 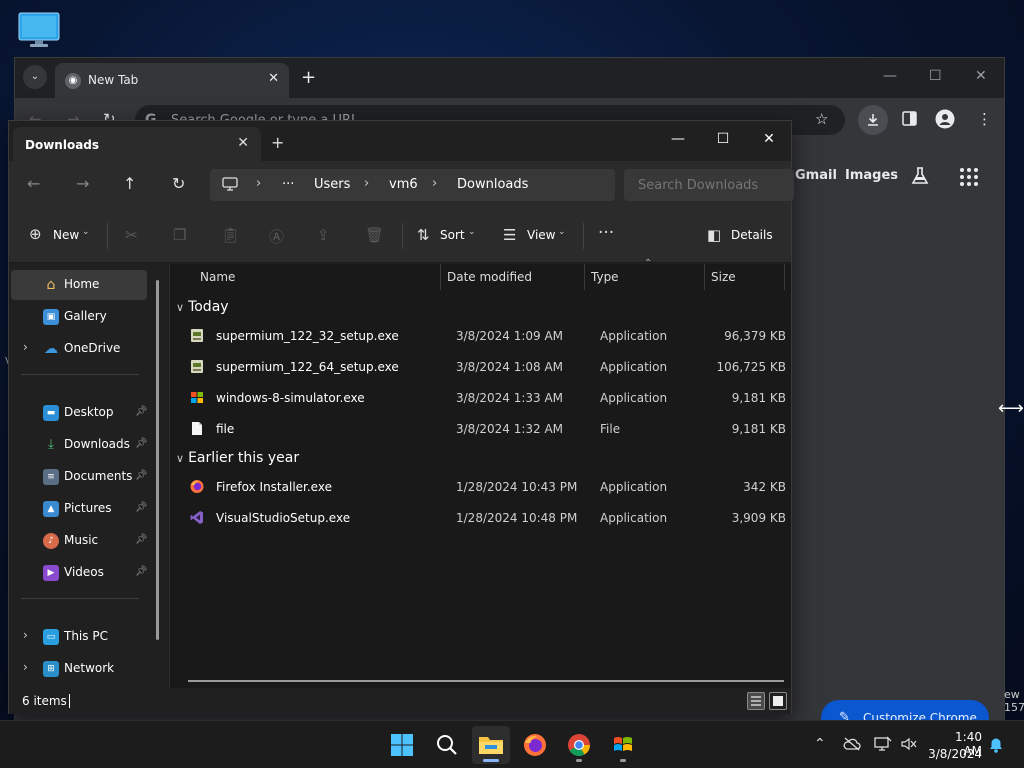 I want to click on google-apps-grid-icon, so click(x=969, y=177).